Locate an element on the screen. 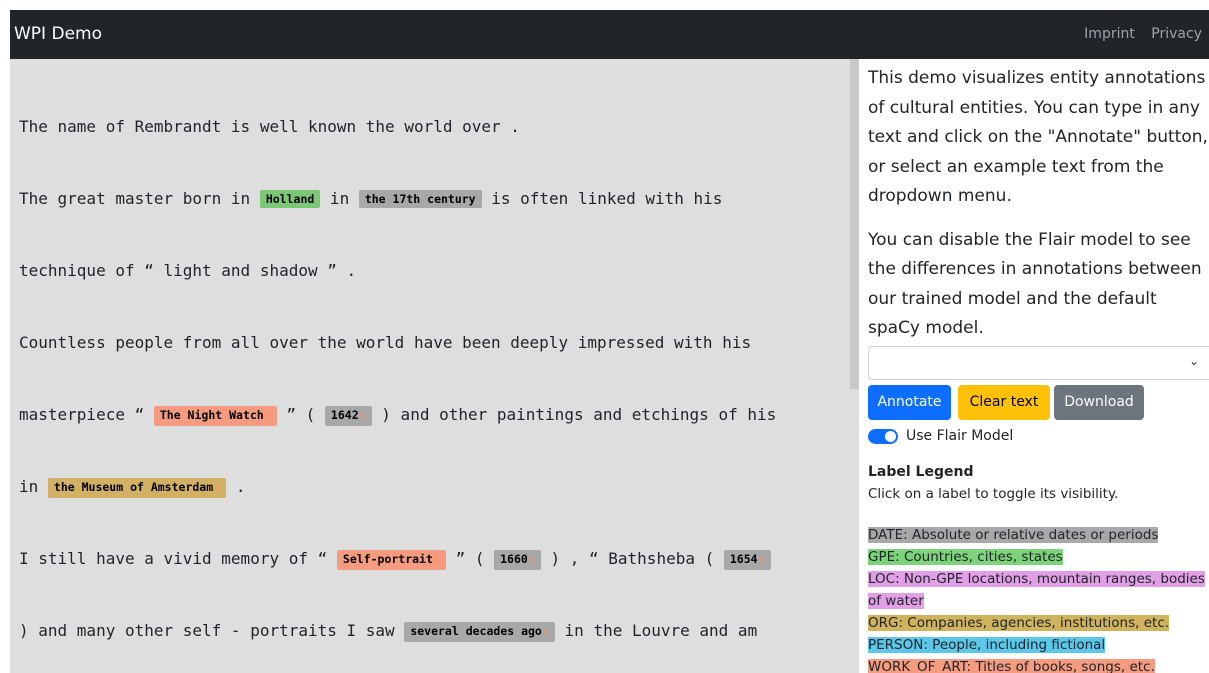  privacy-link: Privacy is located at coordinates (1176, 34).